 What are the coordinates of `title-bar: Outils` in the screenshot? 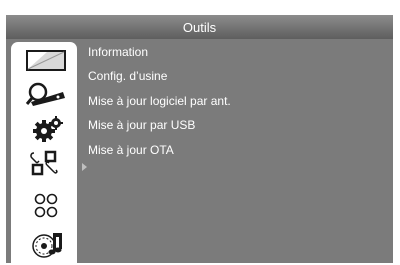 It's located at (199, 27).